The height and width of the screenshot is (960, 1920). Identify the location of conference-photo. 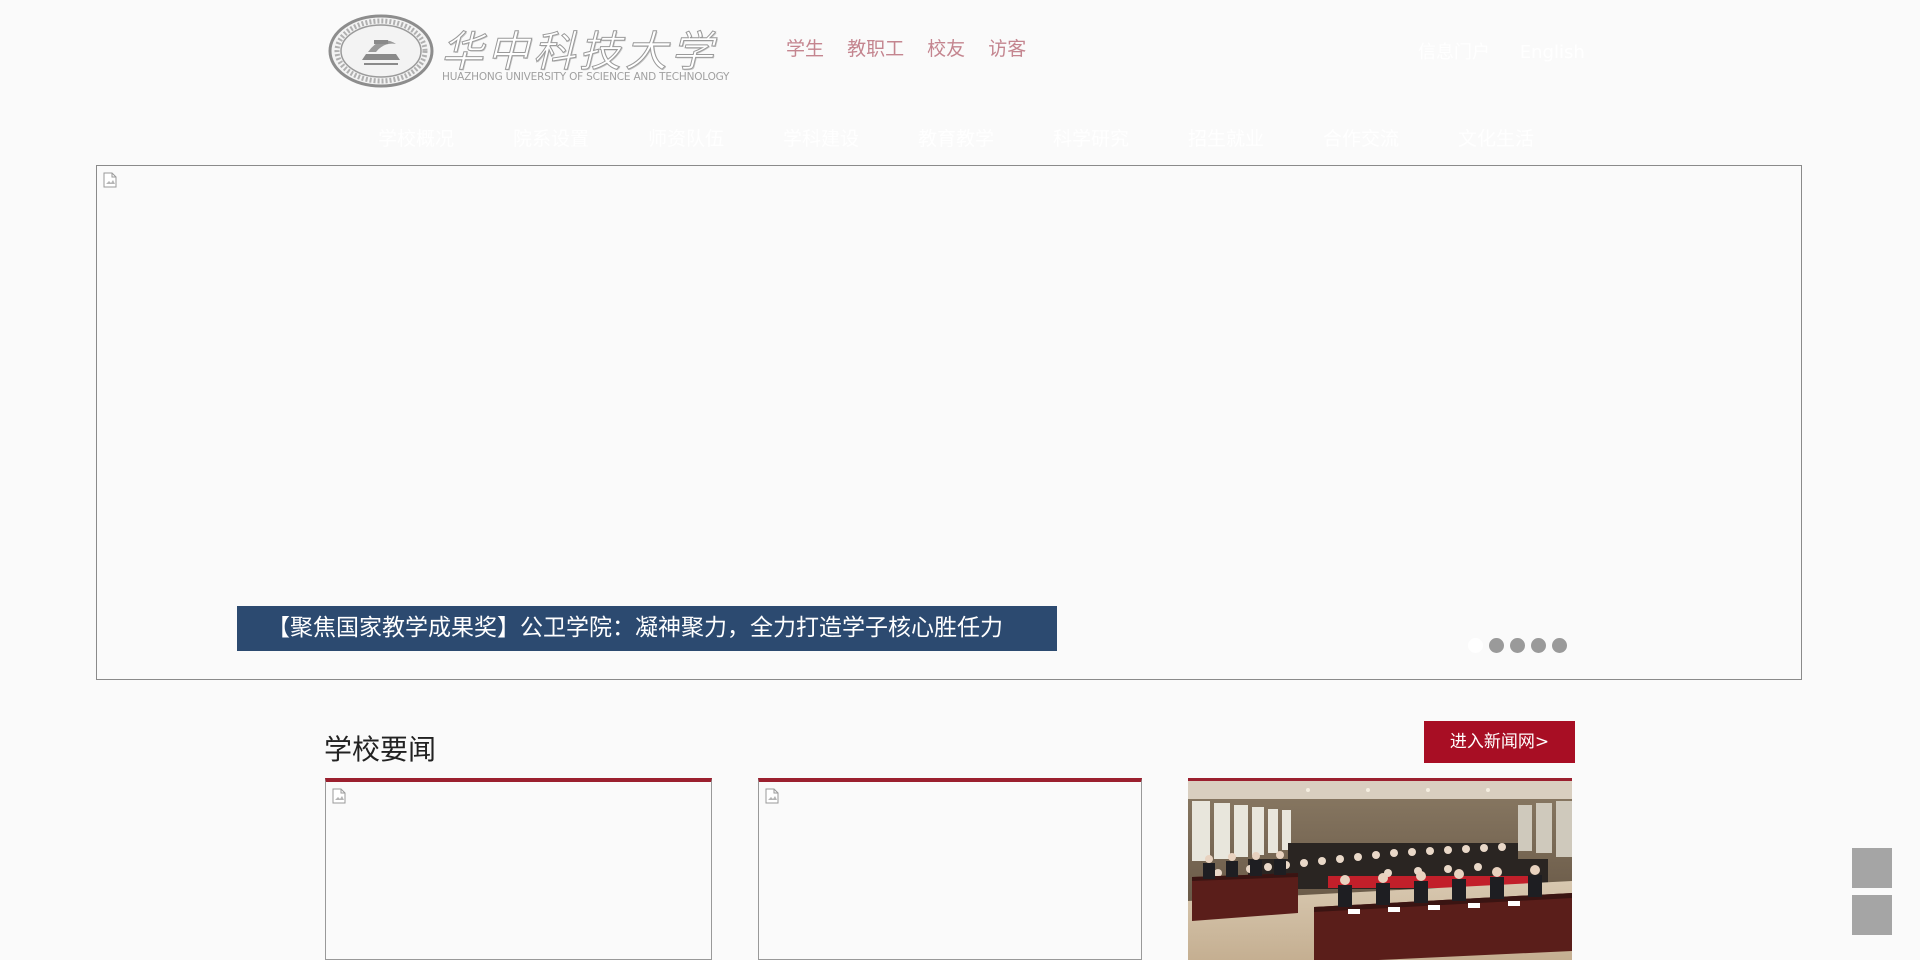
(1380, 870).